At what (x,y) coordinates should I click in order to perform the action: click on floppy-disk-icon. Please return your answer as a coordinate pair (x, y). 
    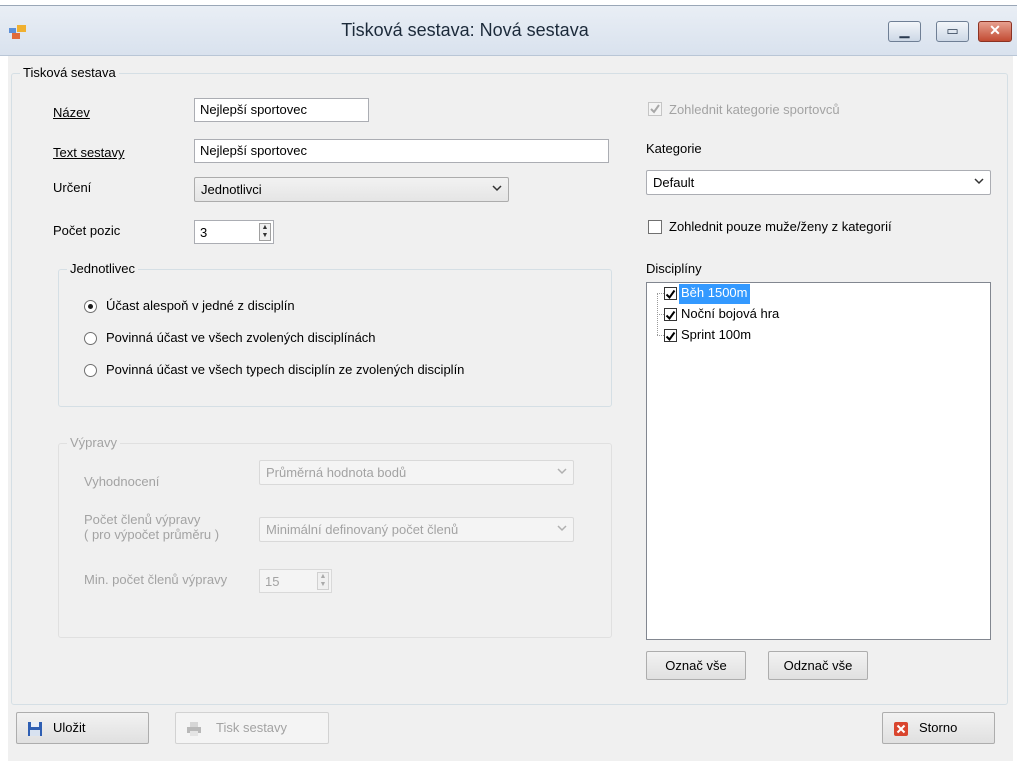
    Looking at the image, I should click on (35, 729).